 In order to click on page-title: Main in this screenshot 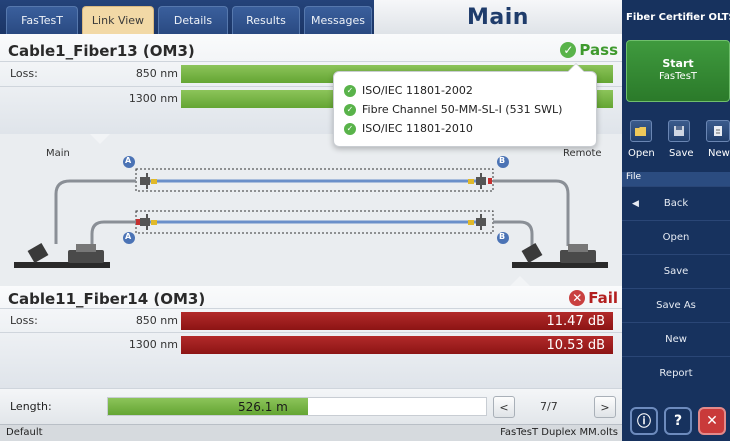, I will do `click(498, 17)`.